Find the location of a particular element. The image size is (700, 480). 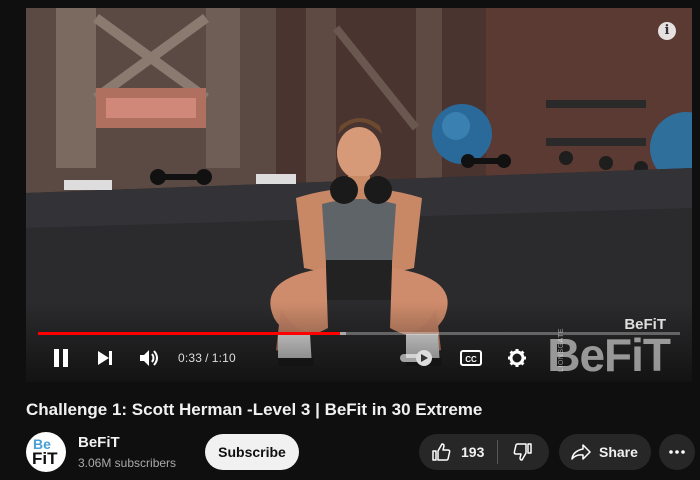

autoplay-toggle-icon is located at coordinates (416, 358).